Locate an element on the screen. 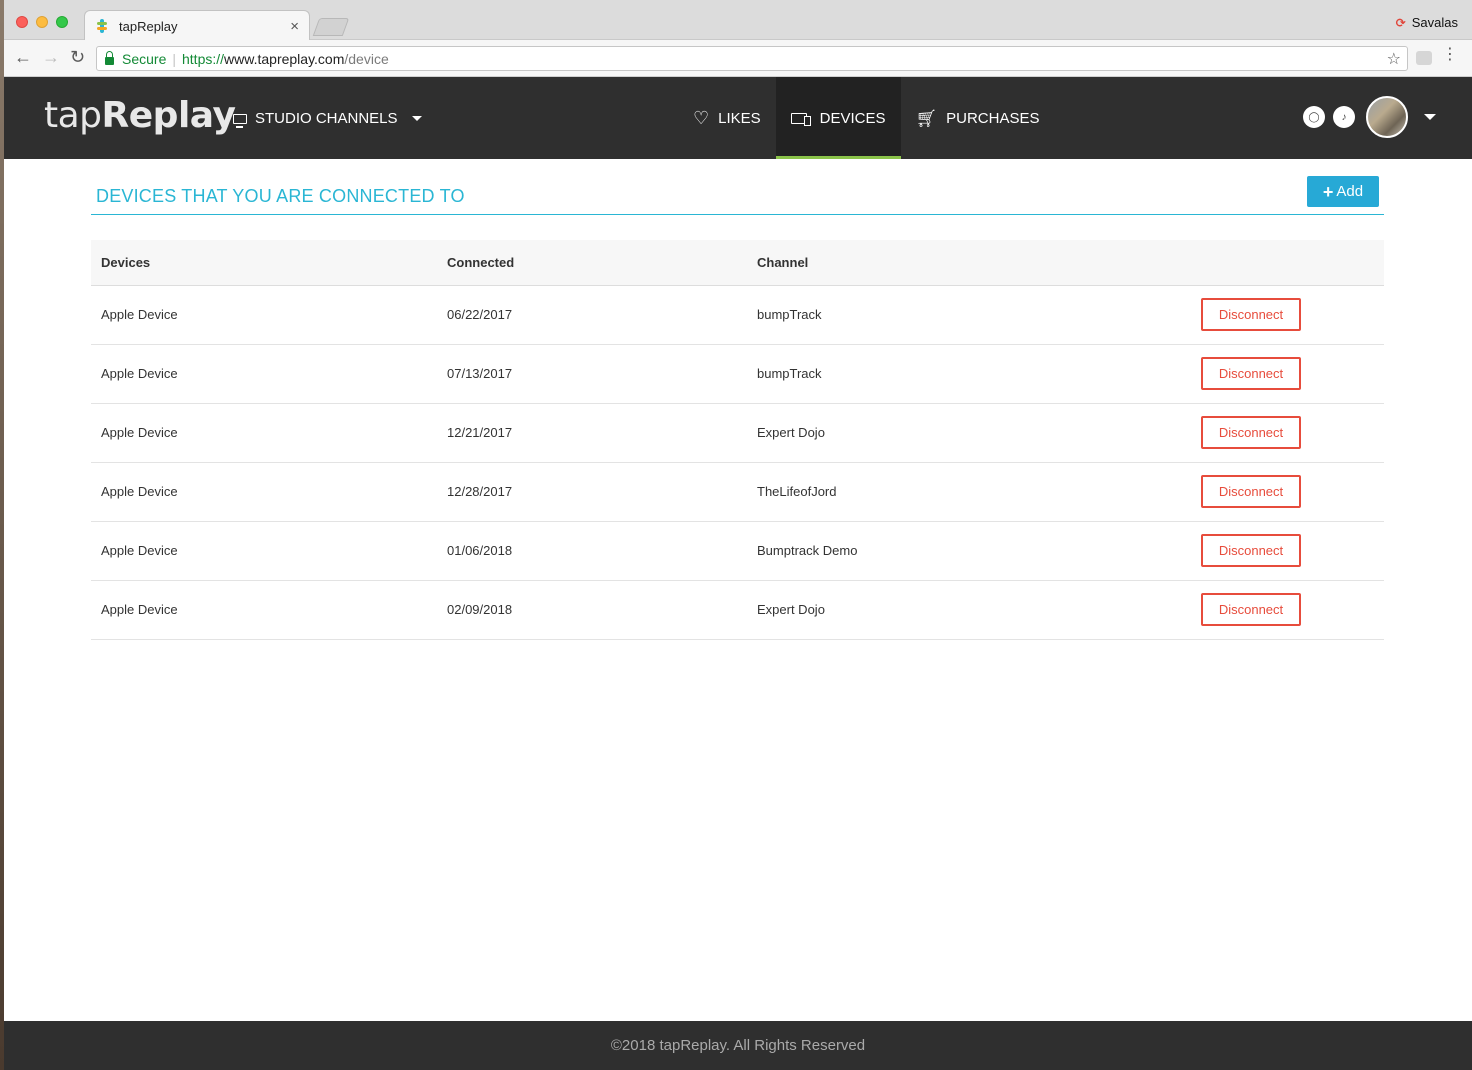 The height and width of the screenshot is (1070, 1472). channel-cell: Bumptrack Demo is located at coordinates (969, 551).